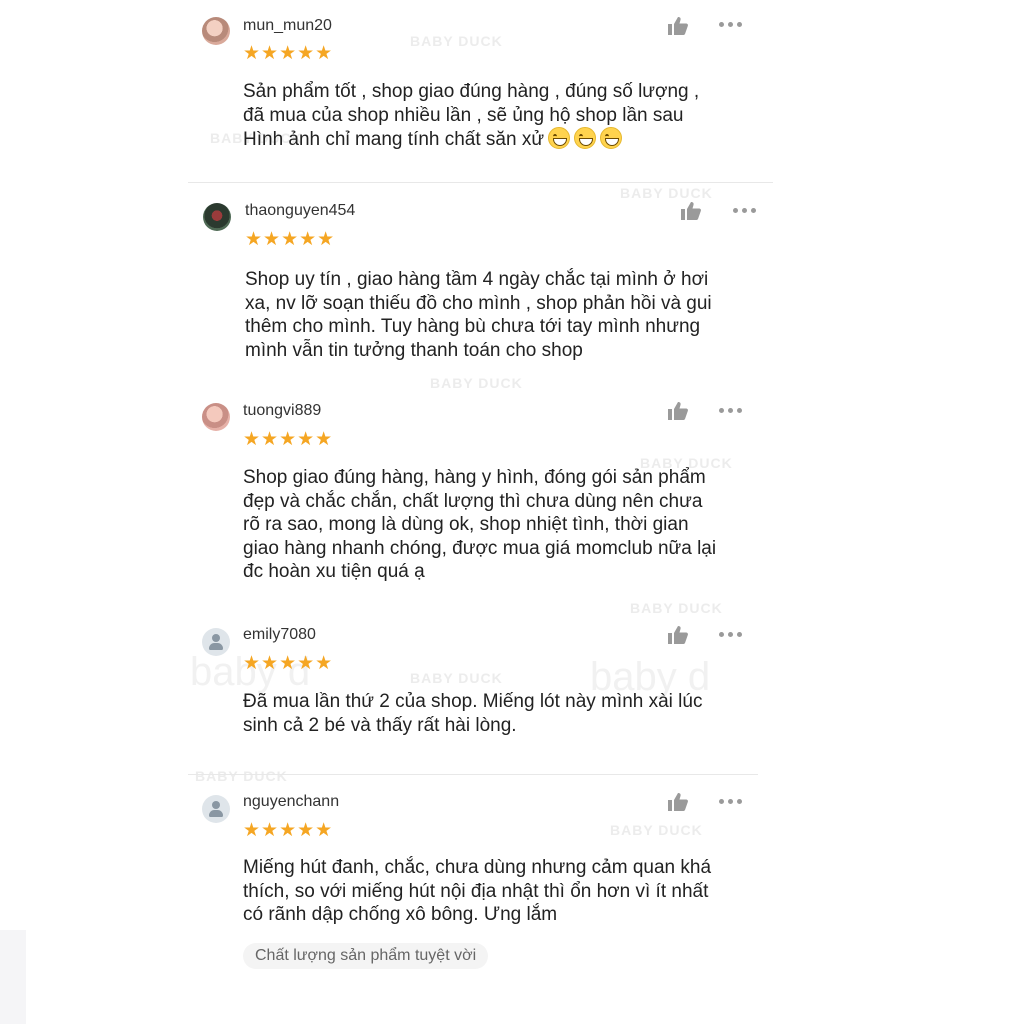 The width and height of the screenshot is (1024, 1024). What do you see at coordinates (282, 411) in the screenshot?
I see `username: tuongvi889` at bounding box center [282, 411].